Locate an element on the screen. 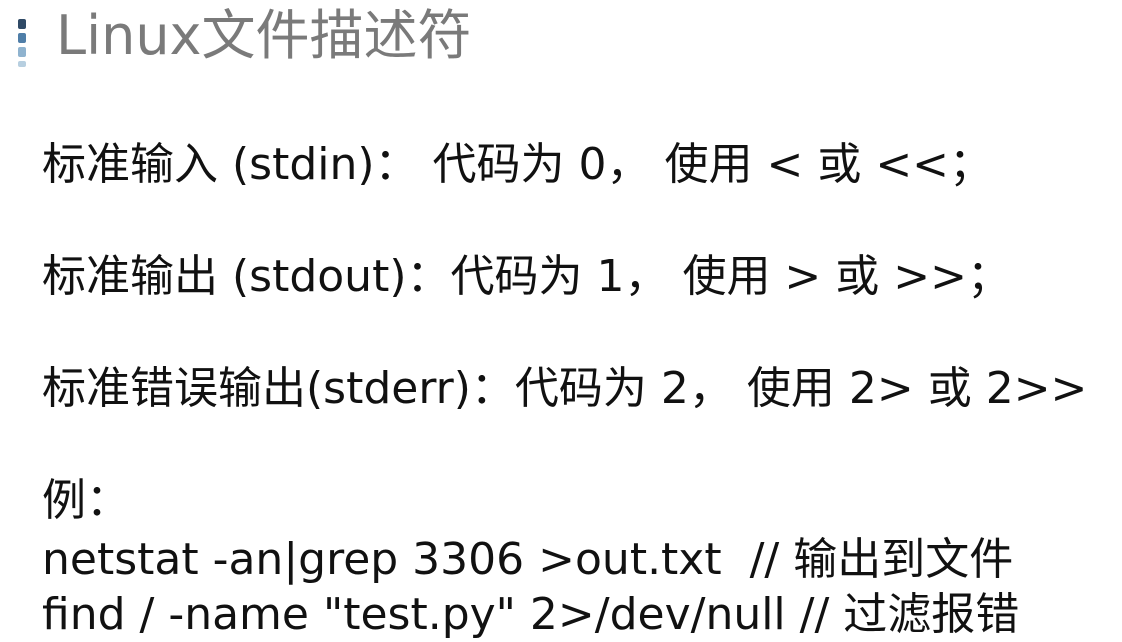 This screenshot has width=1122, height=642. title-bar: Linux文件描述符 is located at coordinates (244, 39).